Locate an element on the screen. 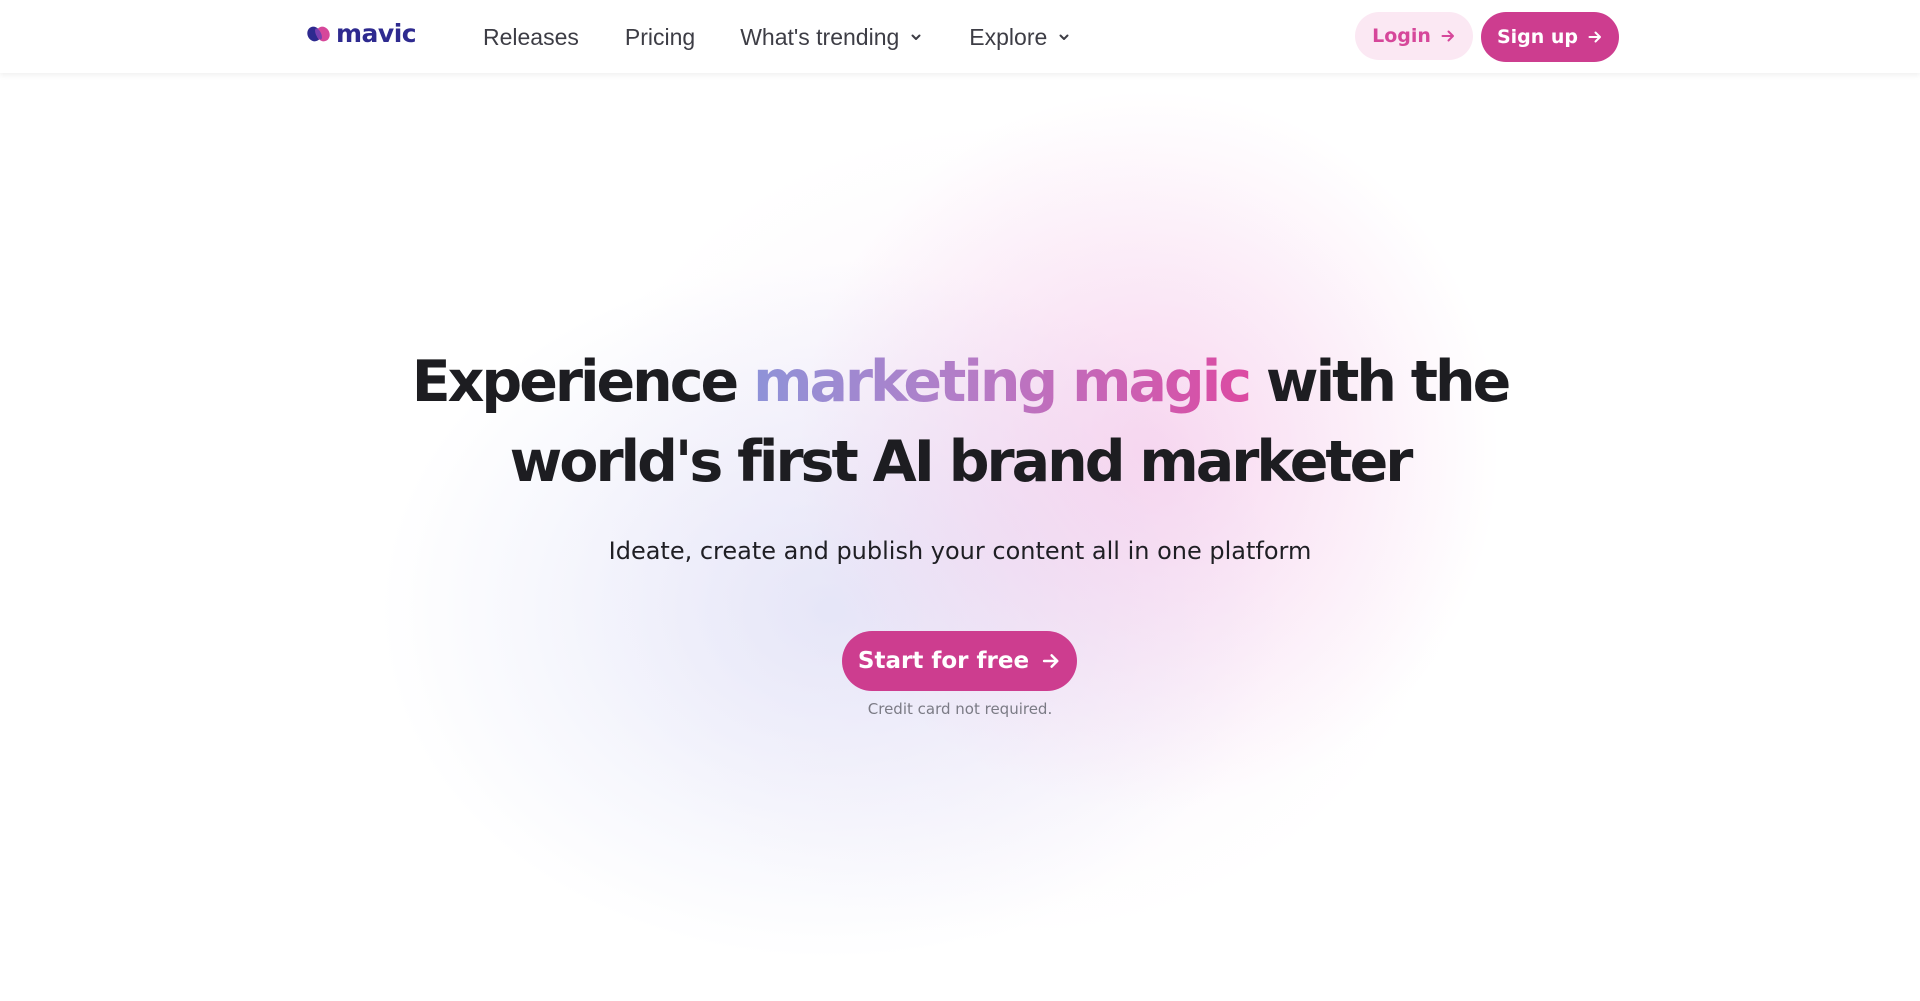  nav-item-label: Pricing is located at coordinates (660, 37).